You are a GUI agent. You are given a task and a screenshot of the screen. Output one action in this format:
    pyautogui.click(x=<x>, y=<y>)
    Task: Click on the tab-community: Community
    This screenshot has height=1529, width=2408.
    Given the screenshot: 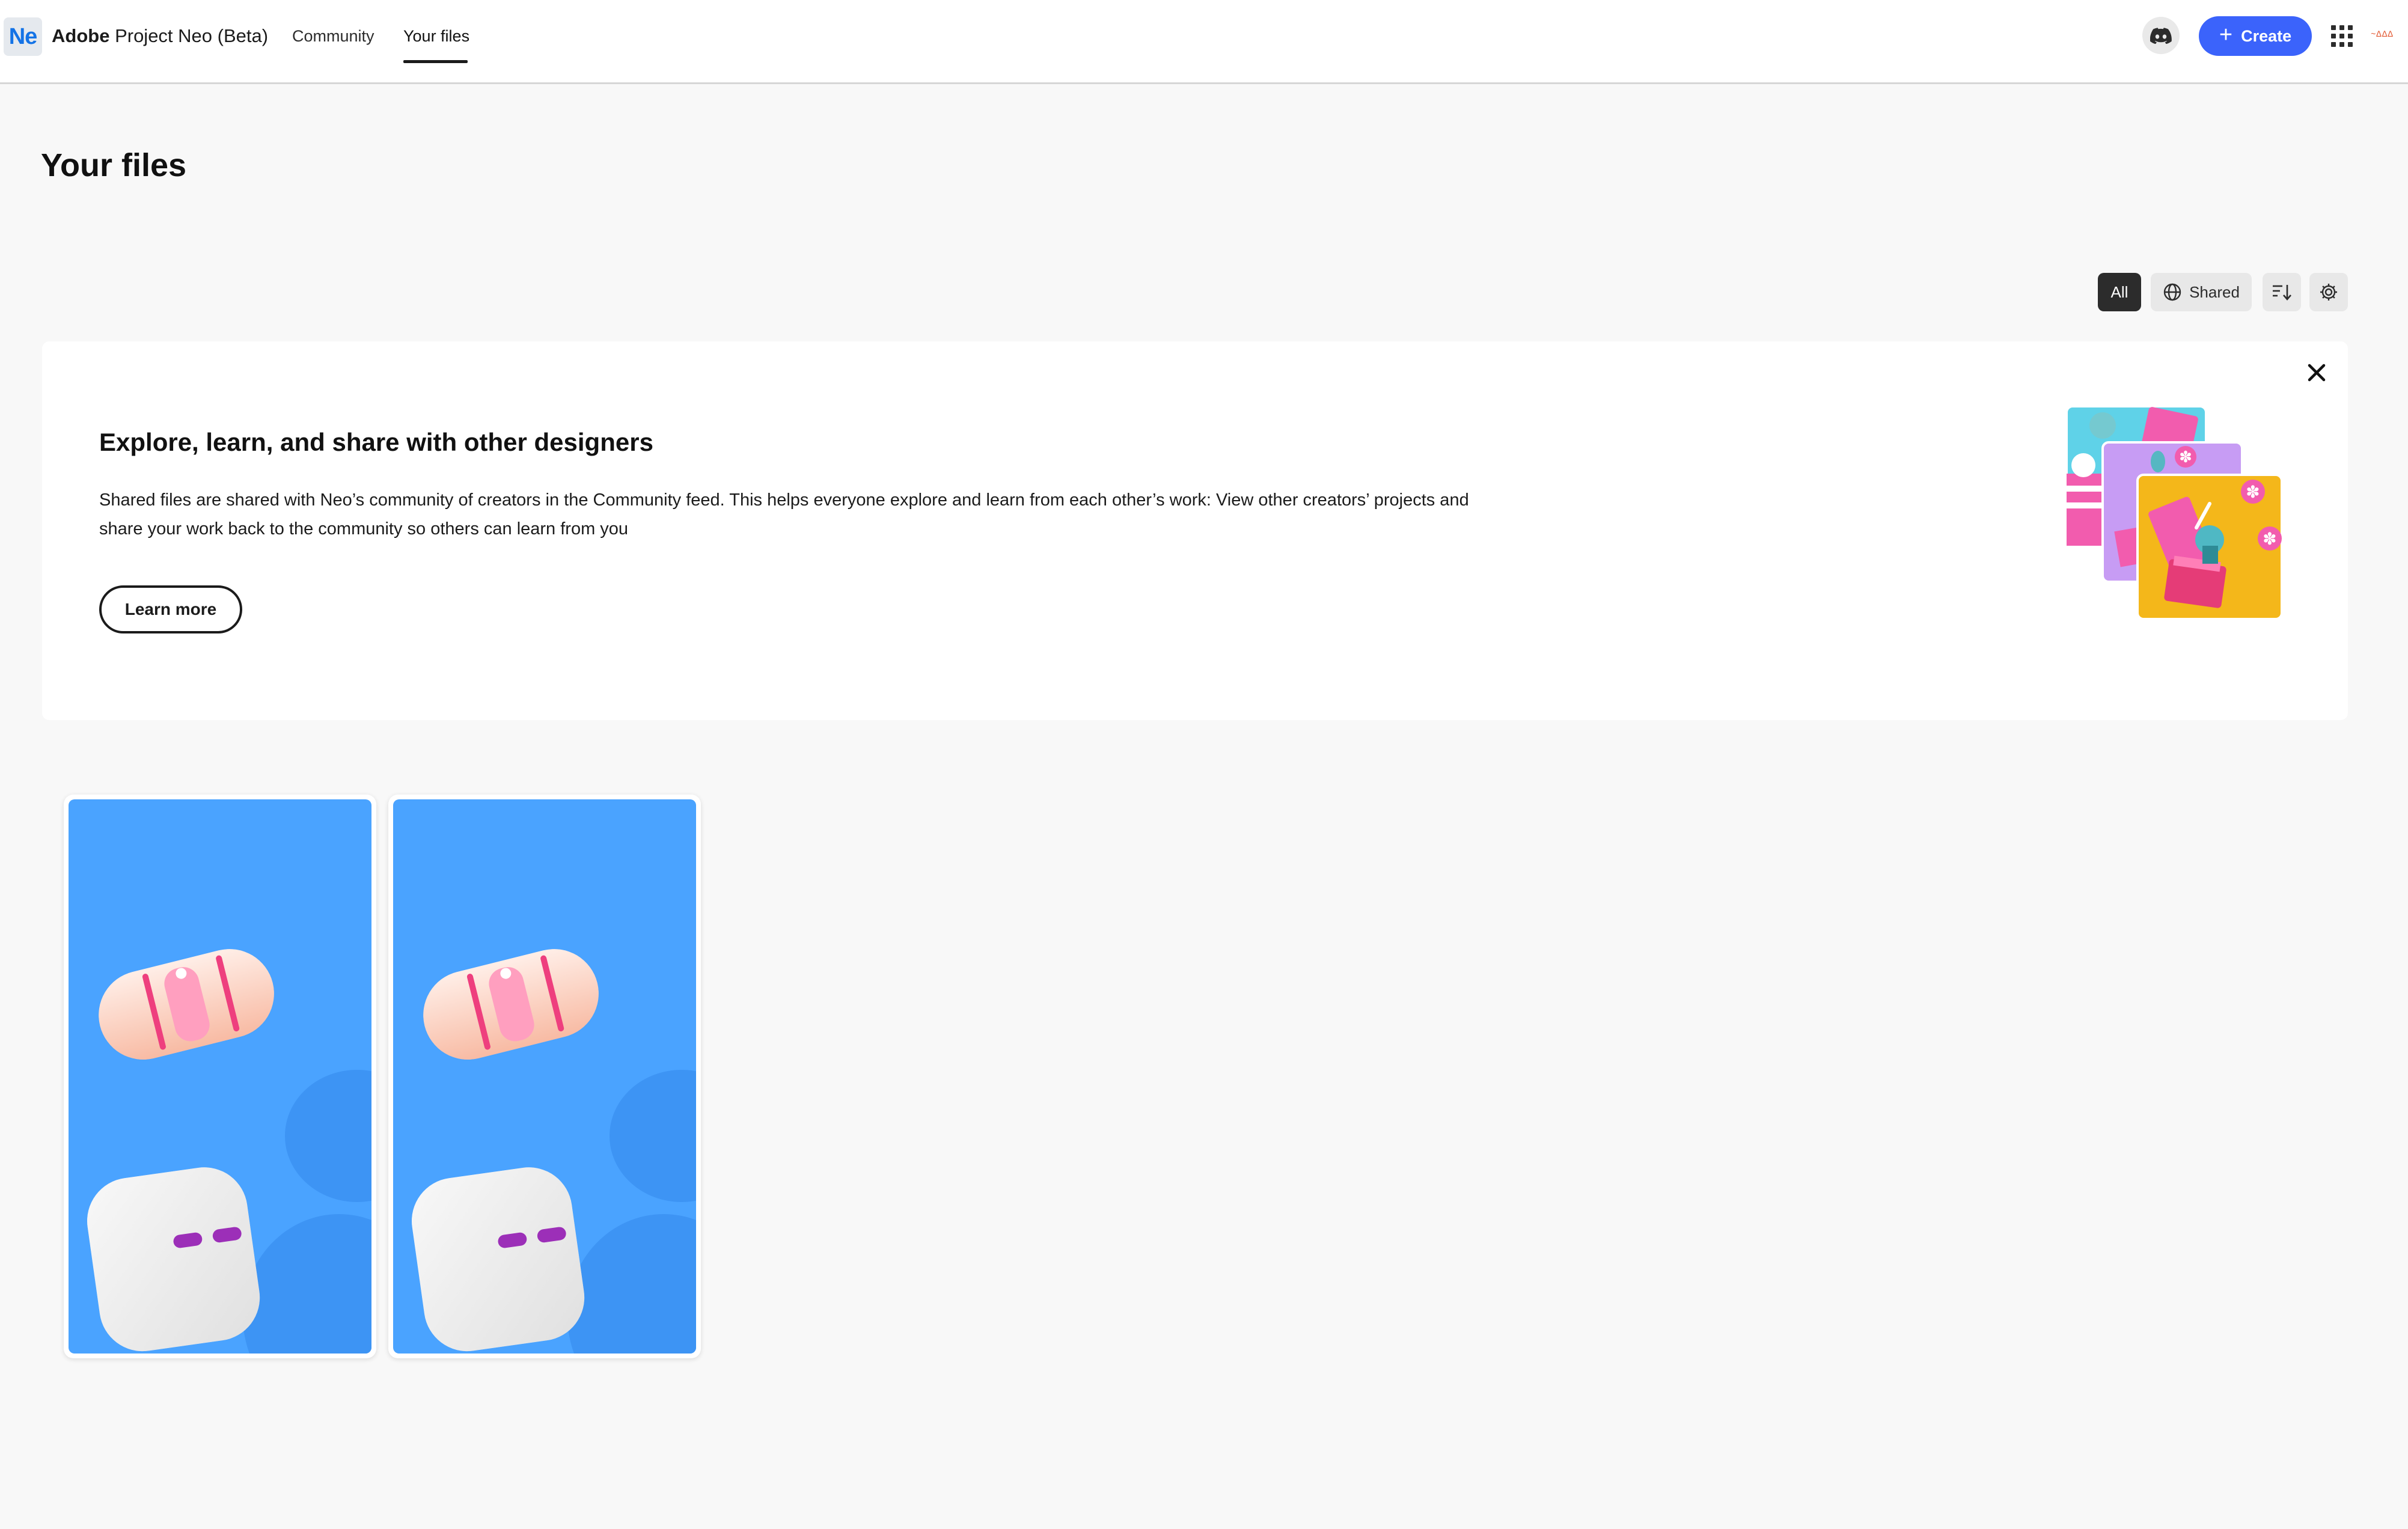 What is the action you would take?
    pyautogui.click(x=333, y=36)
    